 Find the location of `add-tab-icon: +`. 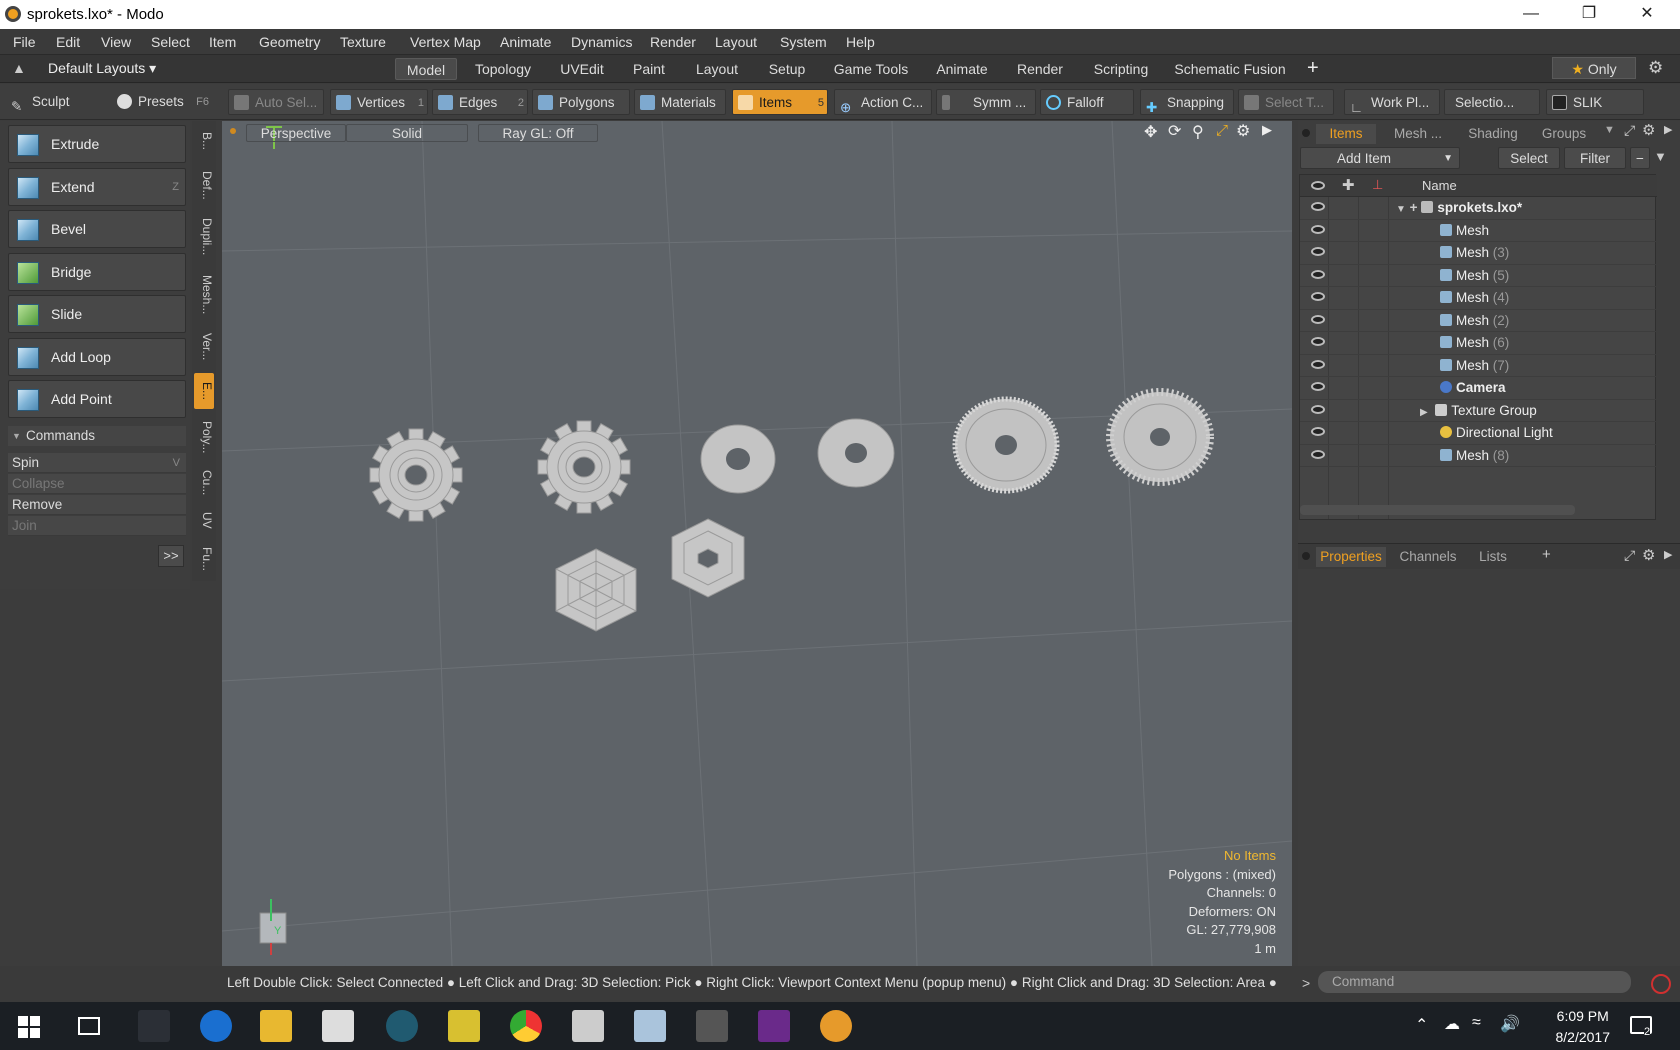

add-tab-icon: + is located at coordinates (1313, 68).